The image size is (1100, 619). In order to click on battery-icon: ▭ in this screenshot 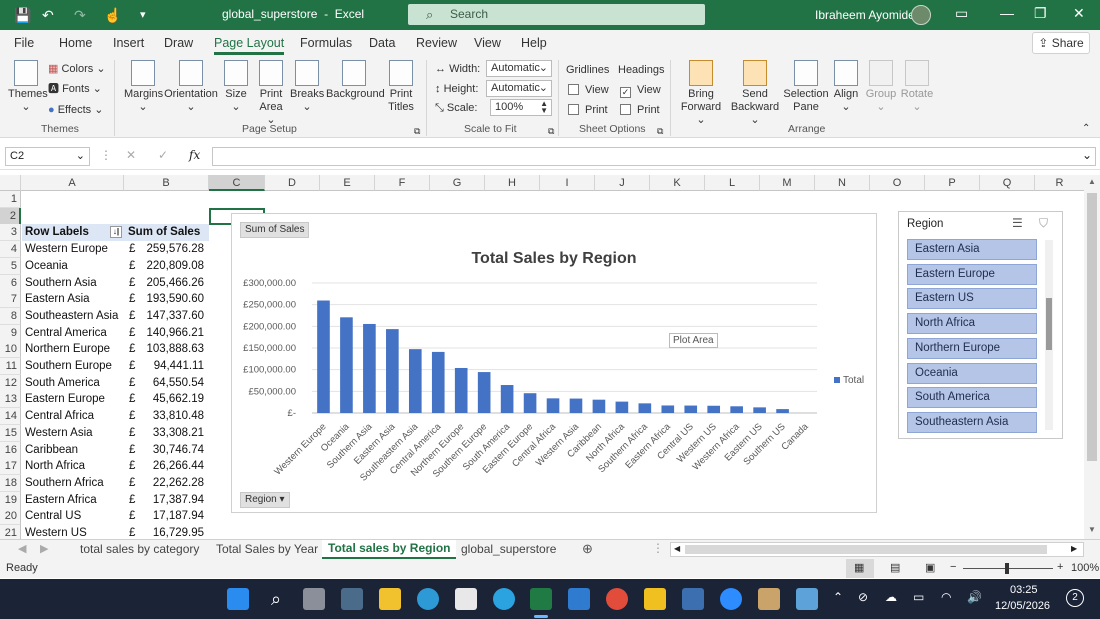, I will do `click(918, 597)`.